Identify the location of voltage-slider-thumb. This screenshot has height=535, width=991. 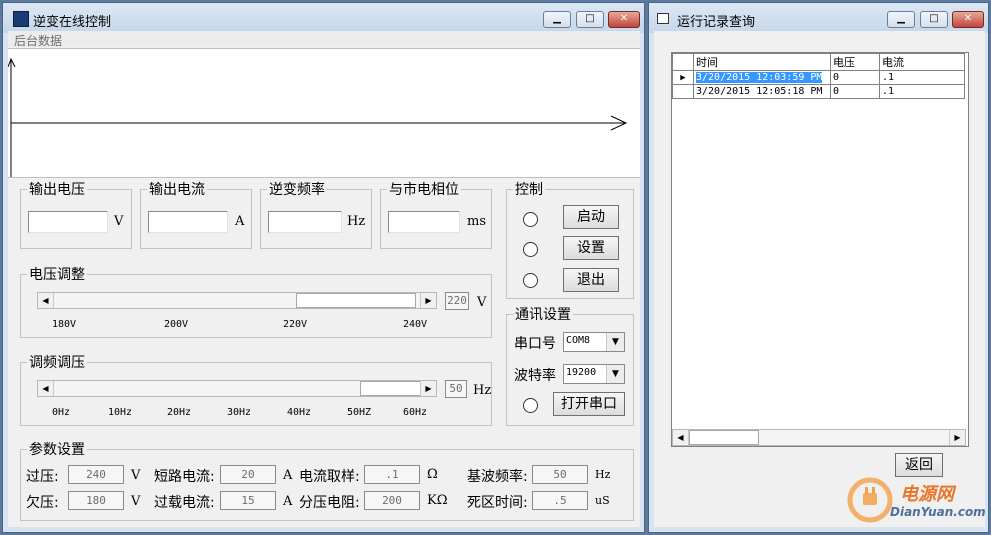
(356, 300).